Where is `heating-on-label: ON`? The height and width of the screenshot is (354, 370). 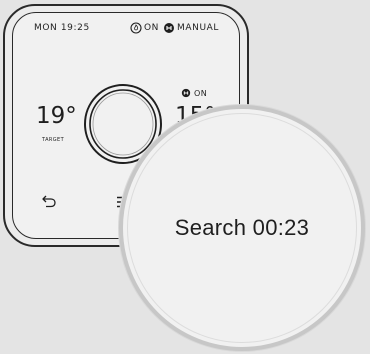
heating-on-label: ON is located at coordinates (152, 28).